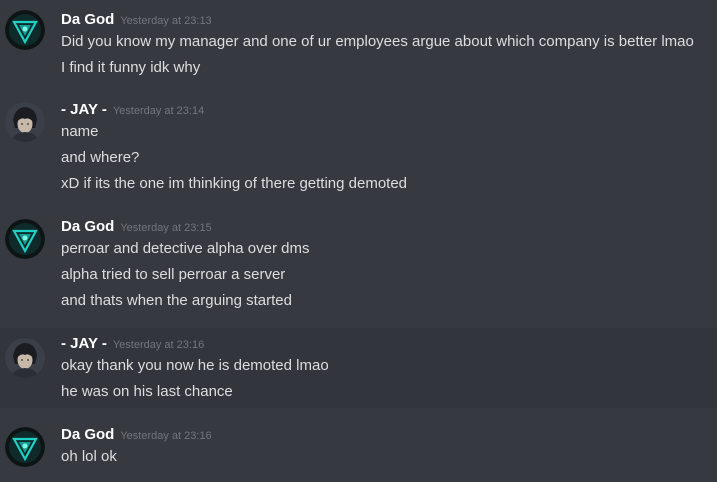 This screenshot has width=717, height=482. I want to click on message-text: and where?, so click(100, 157).